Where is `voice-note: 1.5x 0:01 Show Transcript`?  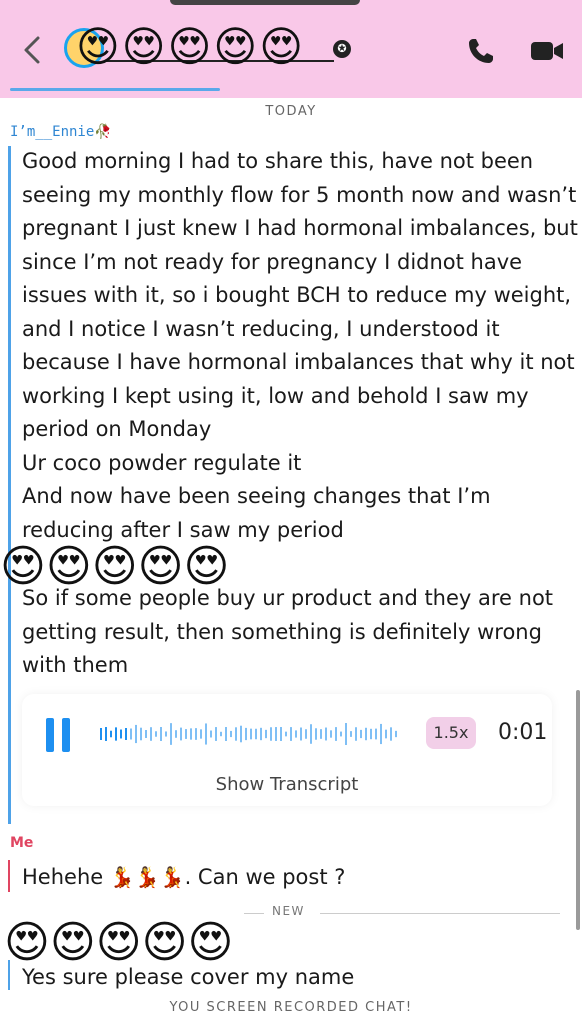
voice-note: 1.5x 0:01 Show Transcript is located at coordinates (287, 750).